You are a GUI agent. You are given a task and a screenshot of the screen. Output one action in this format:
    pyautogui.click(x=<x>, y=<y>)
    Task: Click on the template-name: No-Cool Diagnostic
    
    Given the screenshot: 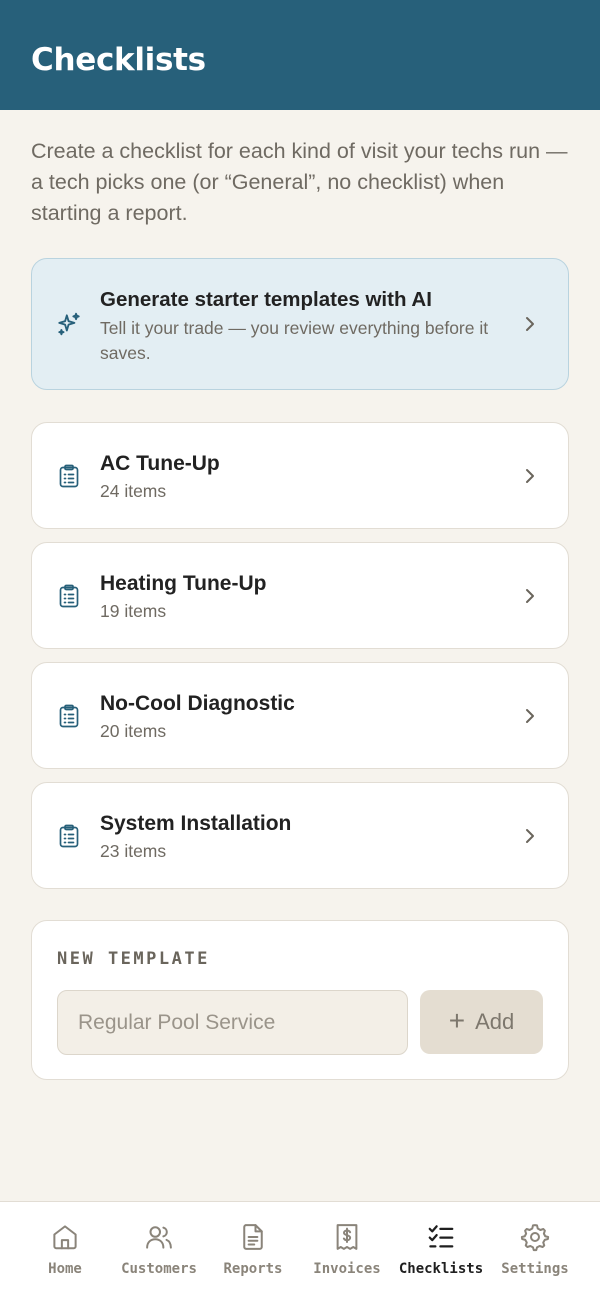 What is the action you would take?
    pyautogui.click(x=197, y=703)
    